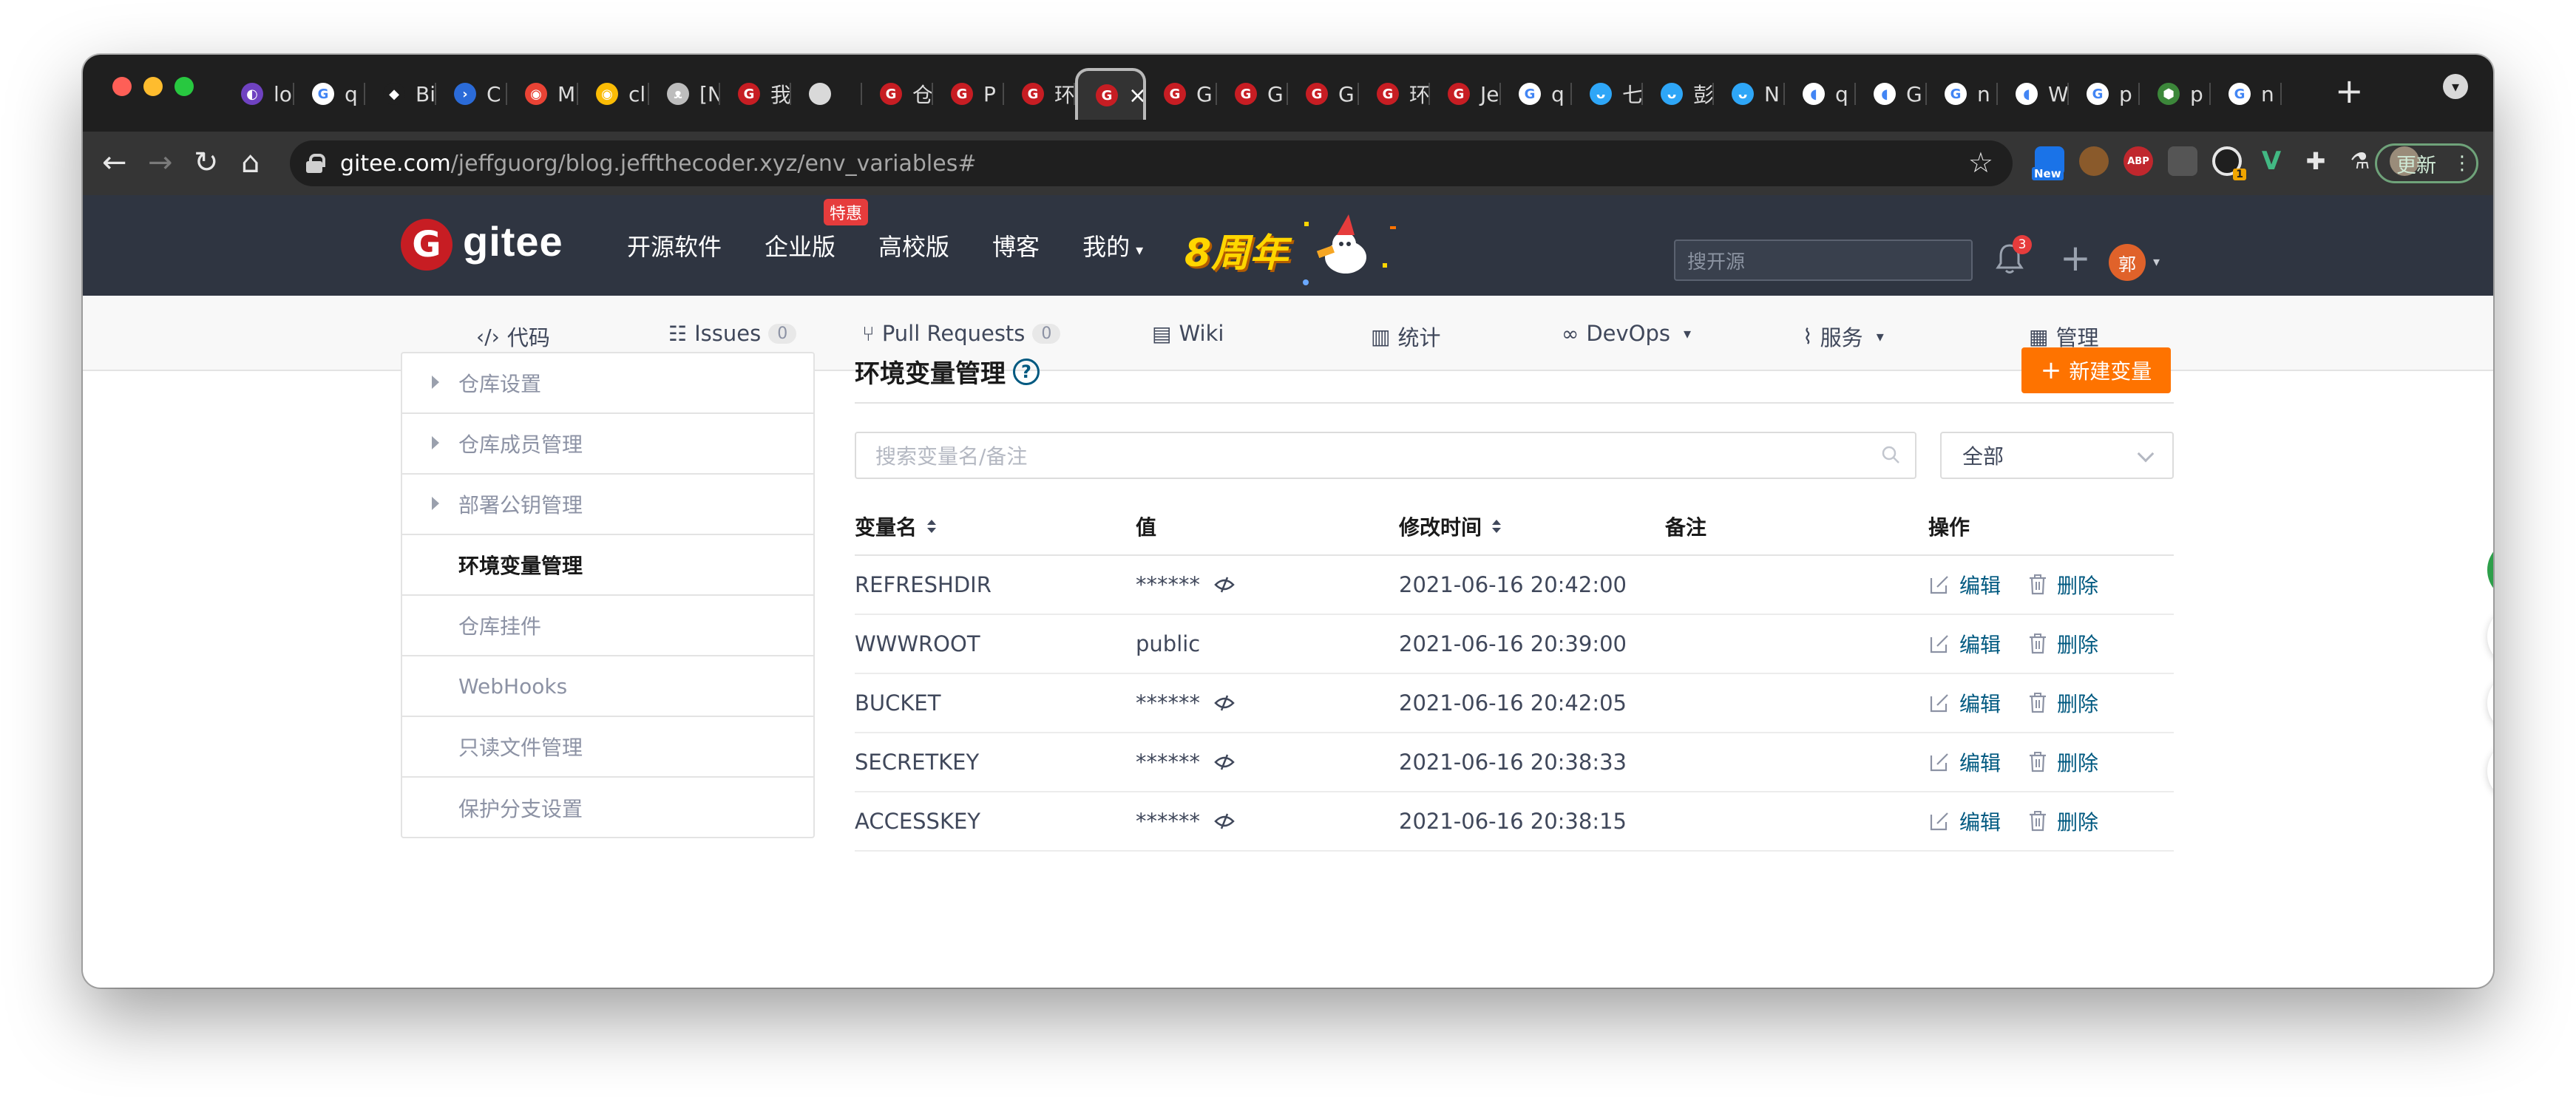 The height and width of the screenshot is (1097, 2576). What do you see at coordinates (2462, 163) in the screenshot?
I see `more-vertical-icon: ⋮` at bounding box center [2462, 163].